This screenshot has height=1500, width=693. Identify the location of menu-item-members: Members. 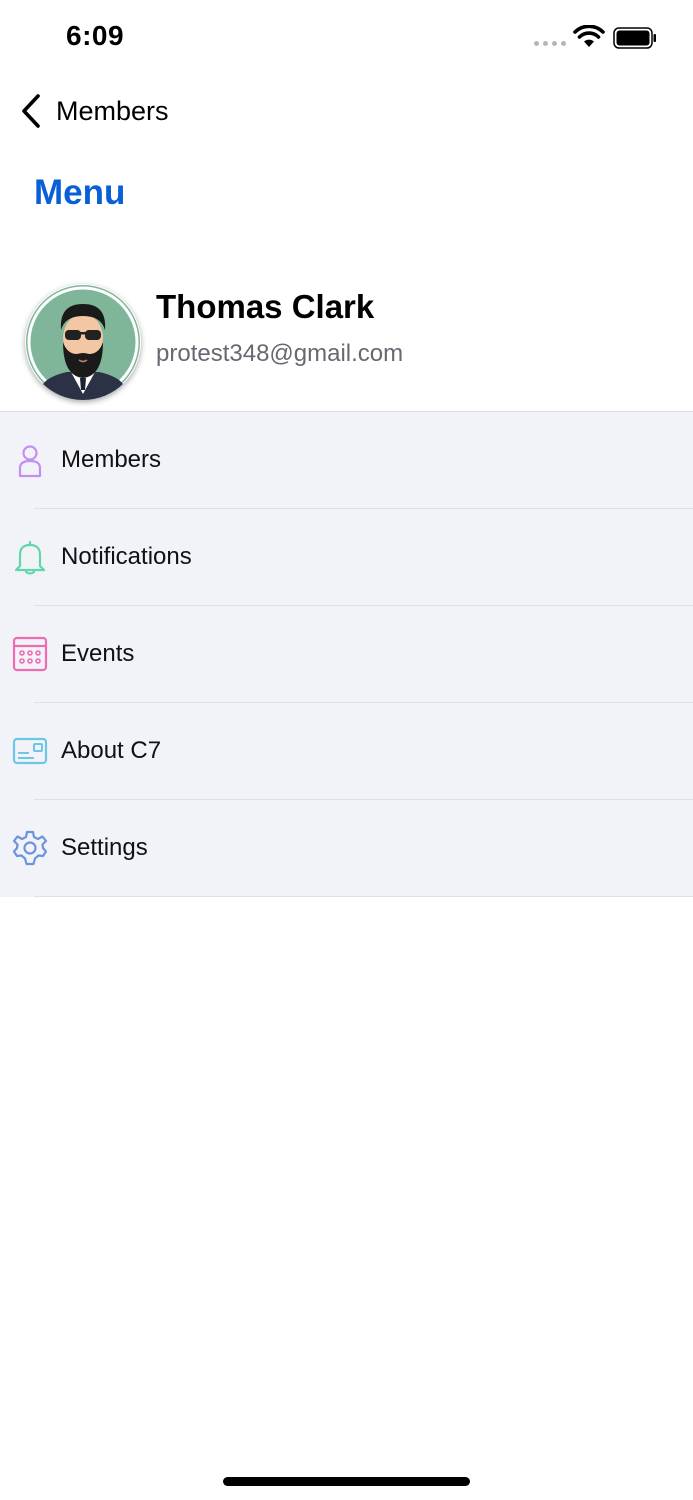
(346, 460).